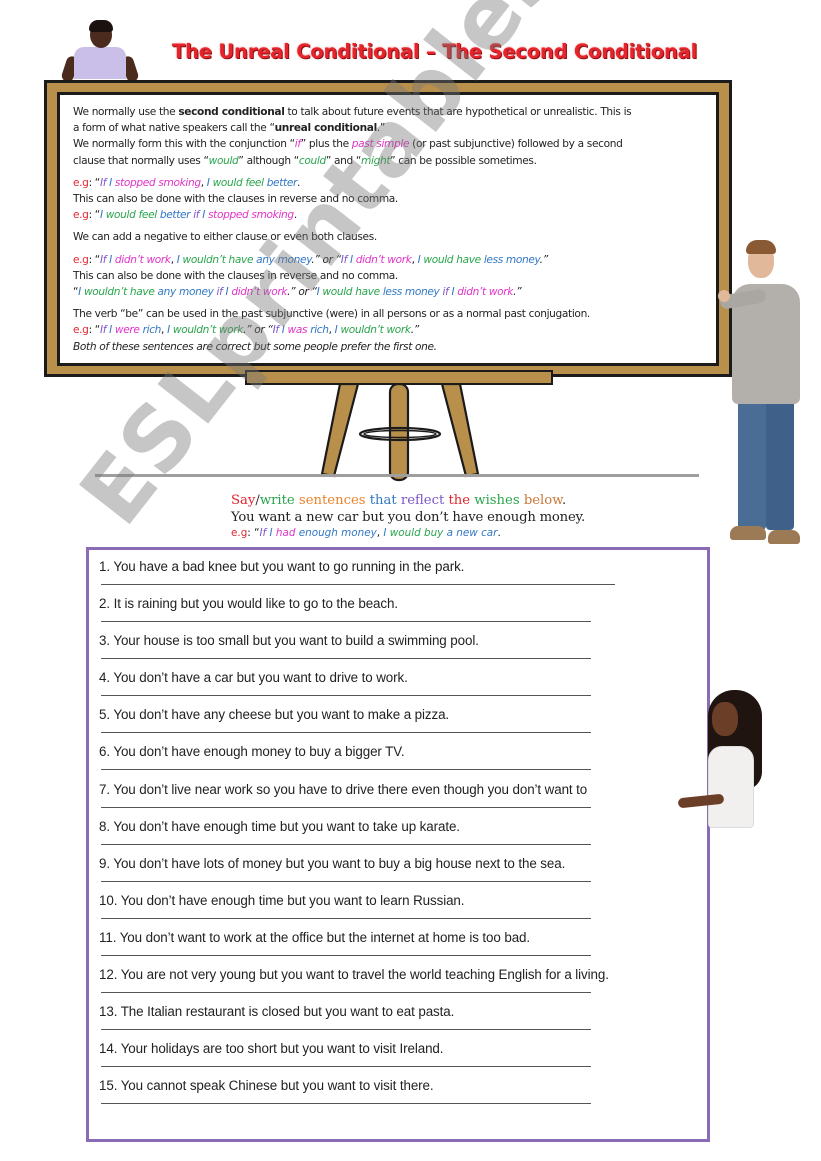  I want to click on easel-shelf, so click(399, 377).